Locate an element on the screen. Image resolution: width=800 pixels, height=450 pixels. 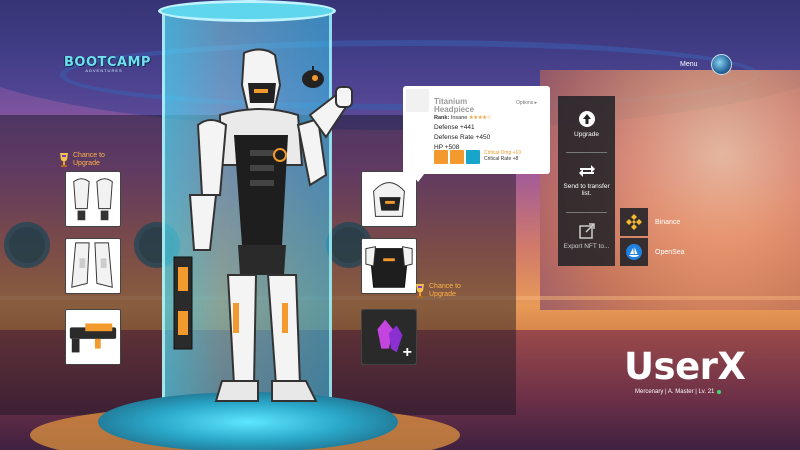
display-tube-top is located at coordinates (247, 11).